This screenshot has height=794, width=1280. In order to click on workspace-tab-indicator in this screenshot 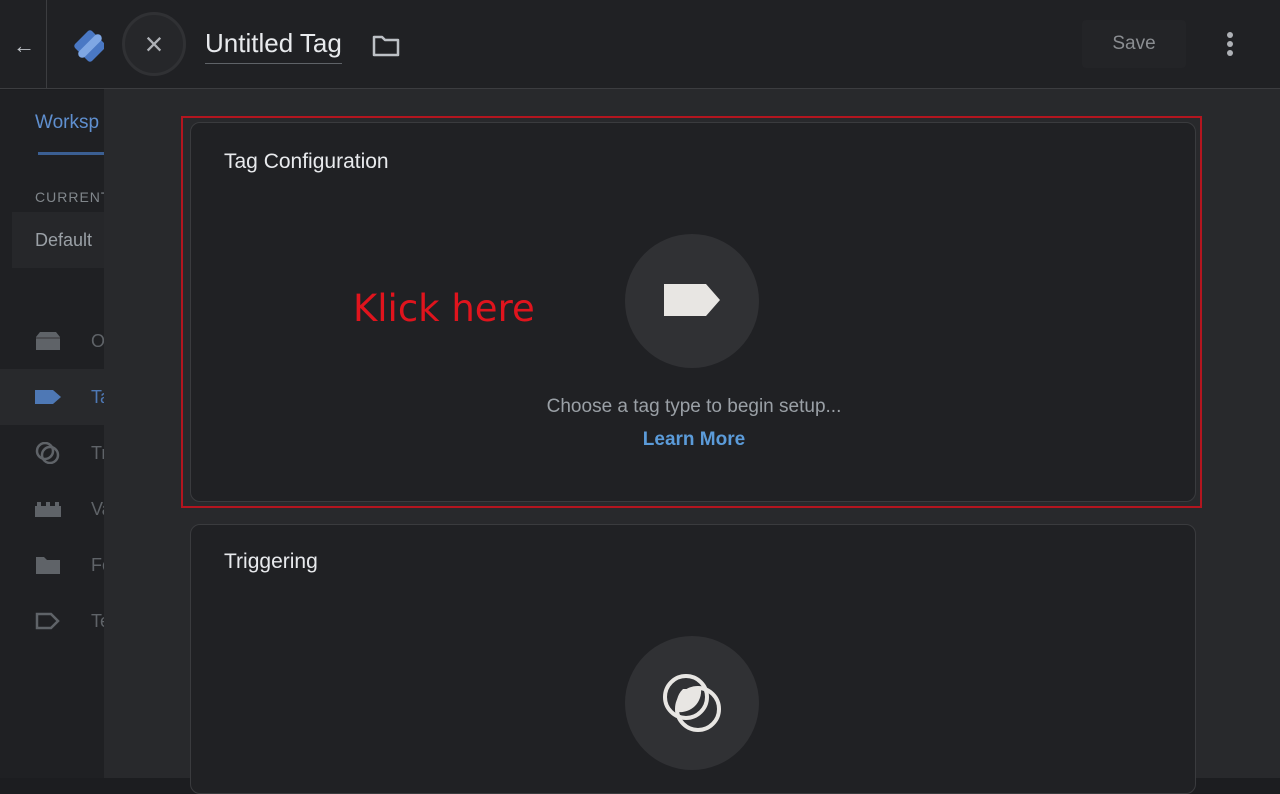, I will do `click(74, 153)`.